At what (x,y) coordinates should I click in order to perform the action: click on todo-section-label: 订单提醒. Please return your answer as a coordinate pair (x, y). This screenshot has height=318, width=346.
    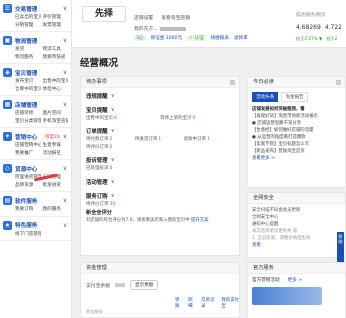
    Looking at the image, I should click on (97, 132).